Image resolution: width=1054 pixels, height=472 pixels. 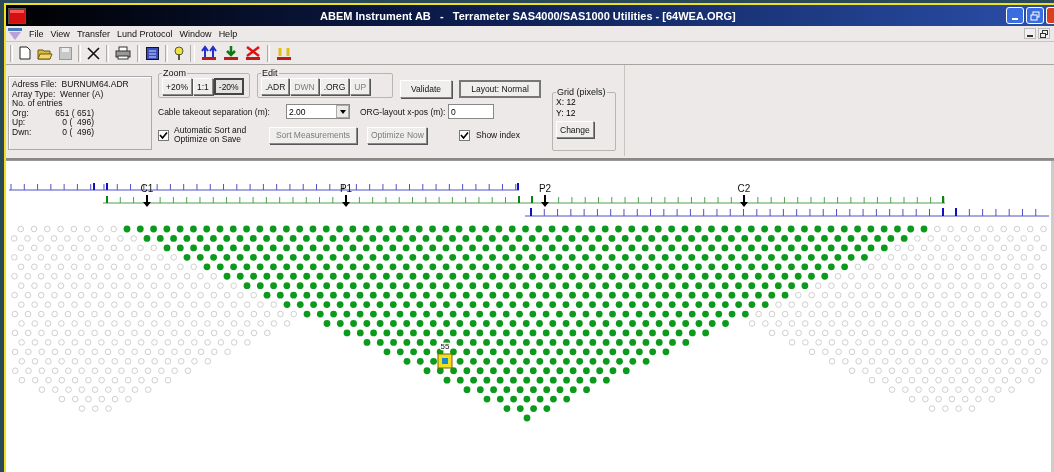 I want to click on window-title: ABEM Instrument AB - Terrameter SAS4000/SAS1000 Utilities - [64WEA.ORG], so click(x=528, y=15).